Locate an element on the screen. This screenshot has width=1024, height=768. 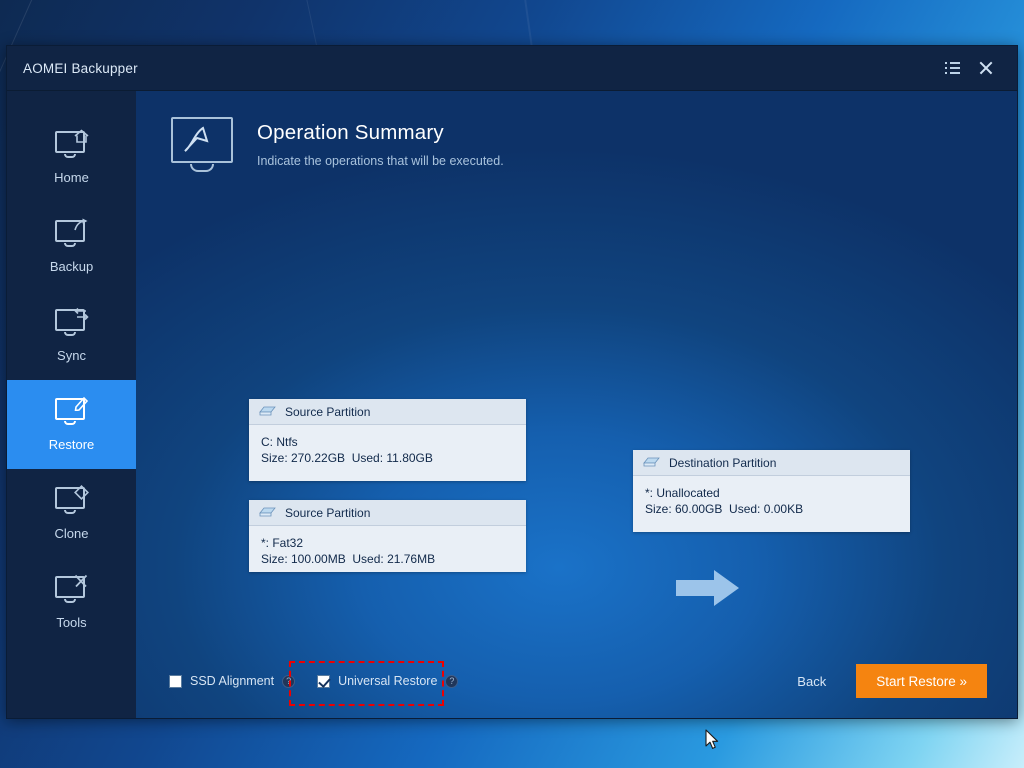
universal-restore-label: Universal Restore is located at coordinates (388, 681).